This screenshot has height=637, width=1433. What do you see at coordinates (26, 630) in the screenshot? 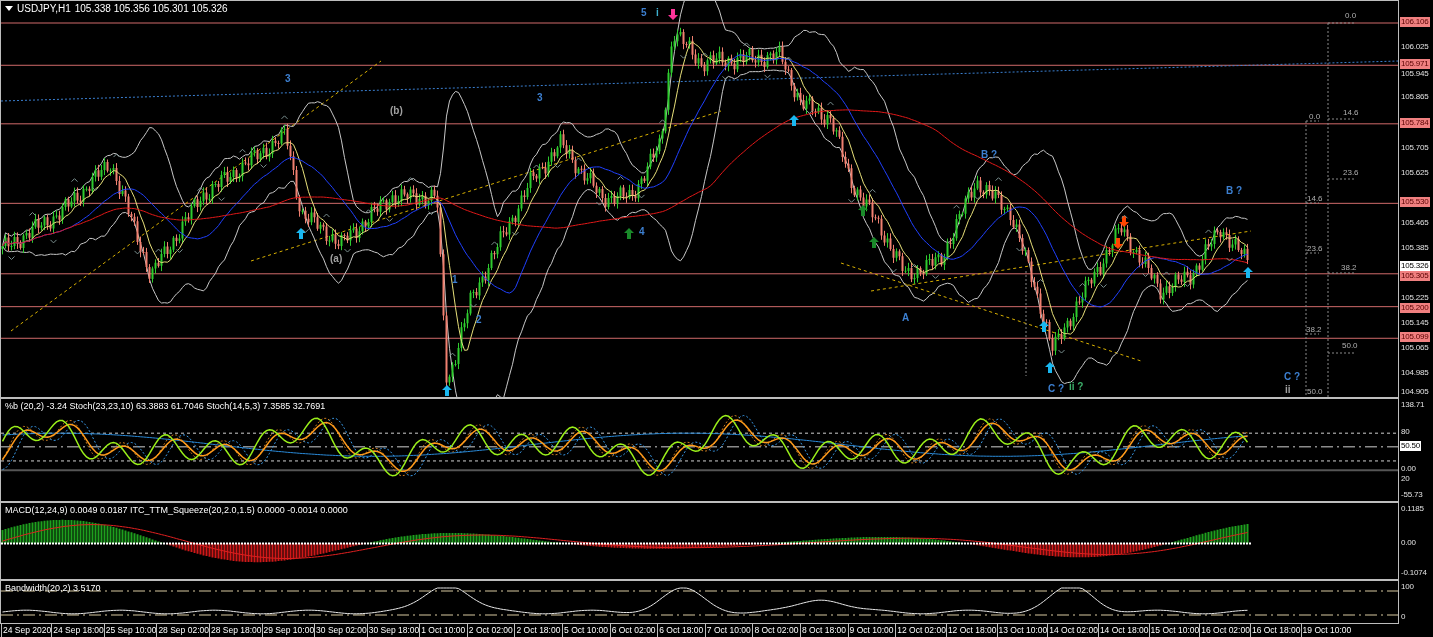
I see `time-label: 24 Sep 2020` at bounding box center [26, 630].